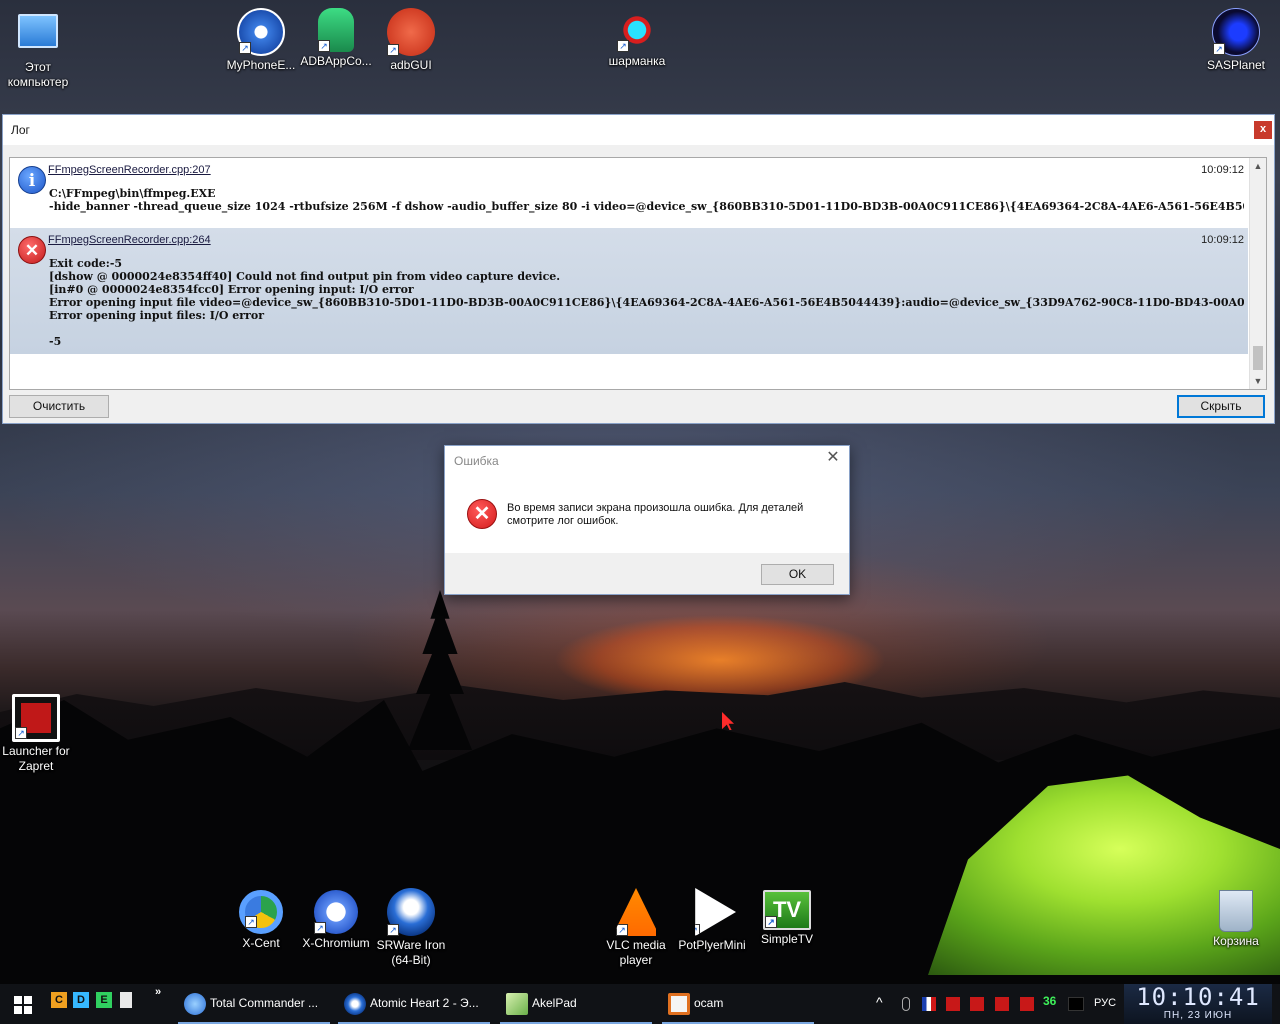 This screenshot has height=1024, width=1280. Describe the element at coordinates (1236, 32) in the screenshot. I see `globe-icon: ↗` at that location.